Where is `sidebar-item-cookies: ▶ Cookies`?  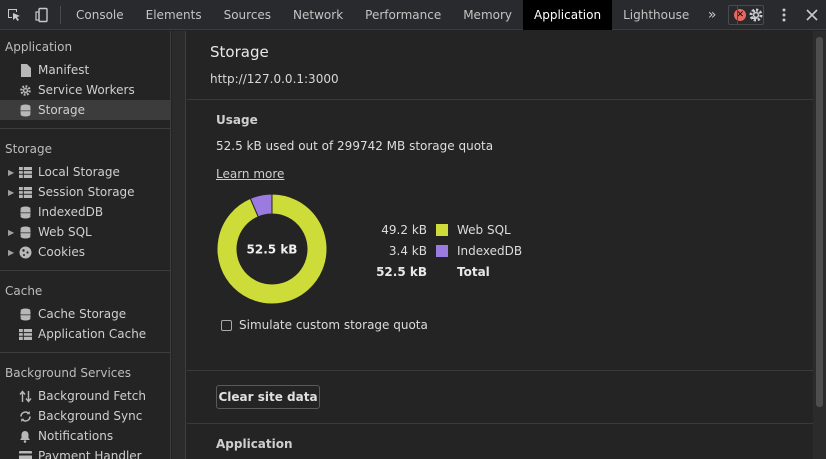
sidebar-item-cookies: ▶ Cookies is located at coordinates (85, 252).